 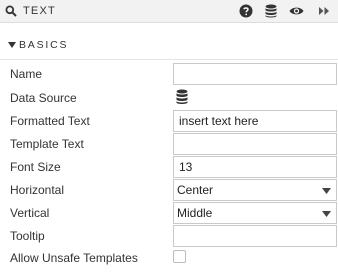 I want to click on panel-header: TEXT, so click(x=169, y=11).